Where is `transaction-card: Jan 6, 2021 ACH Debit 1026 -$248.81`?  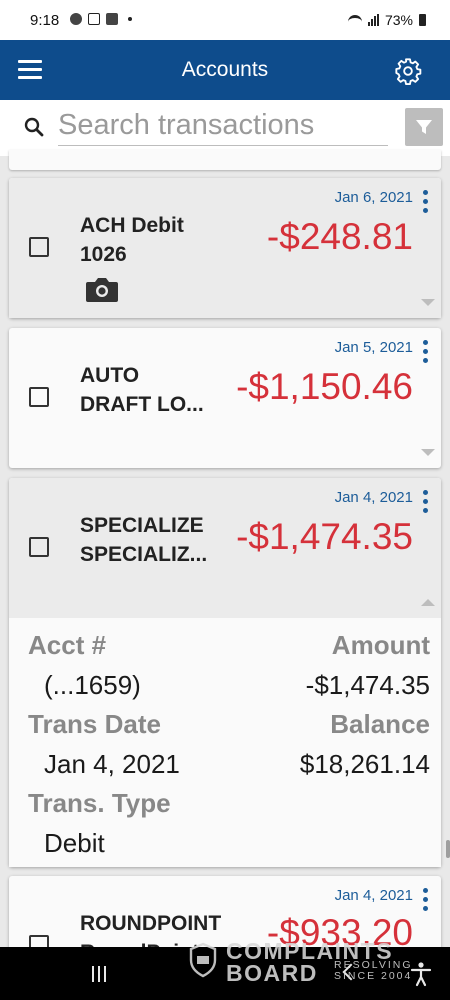
transaction-card: Jan 6, 2021 ACH Debit 1026 -$248.81 is located at coordinates (225, 248).